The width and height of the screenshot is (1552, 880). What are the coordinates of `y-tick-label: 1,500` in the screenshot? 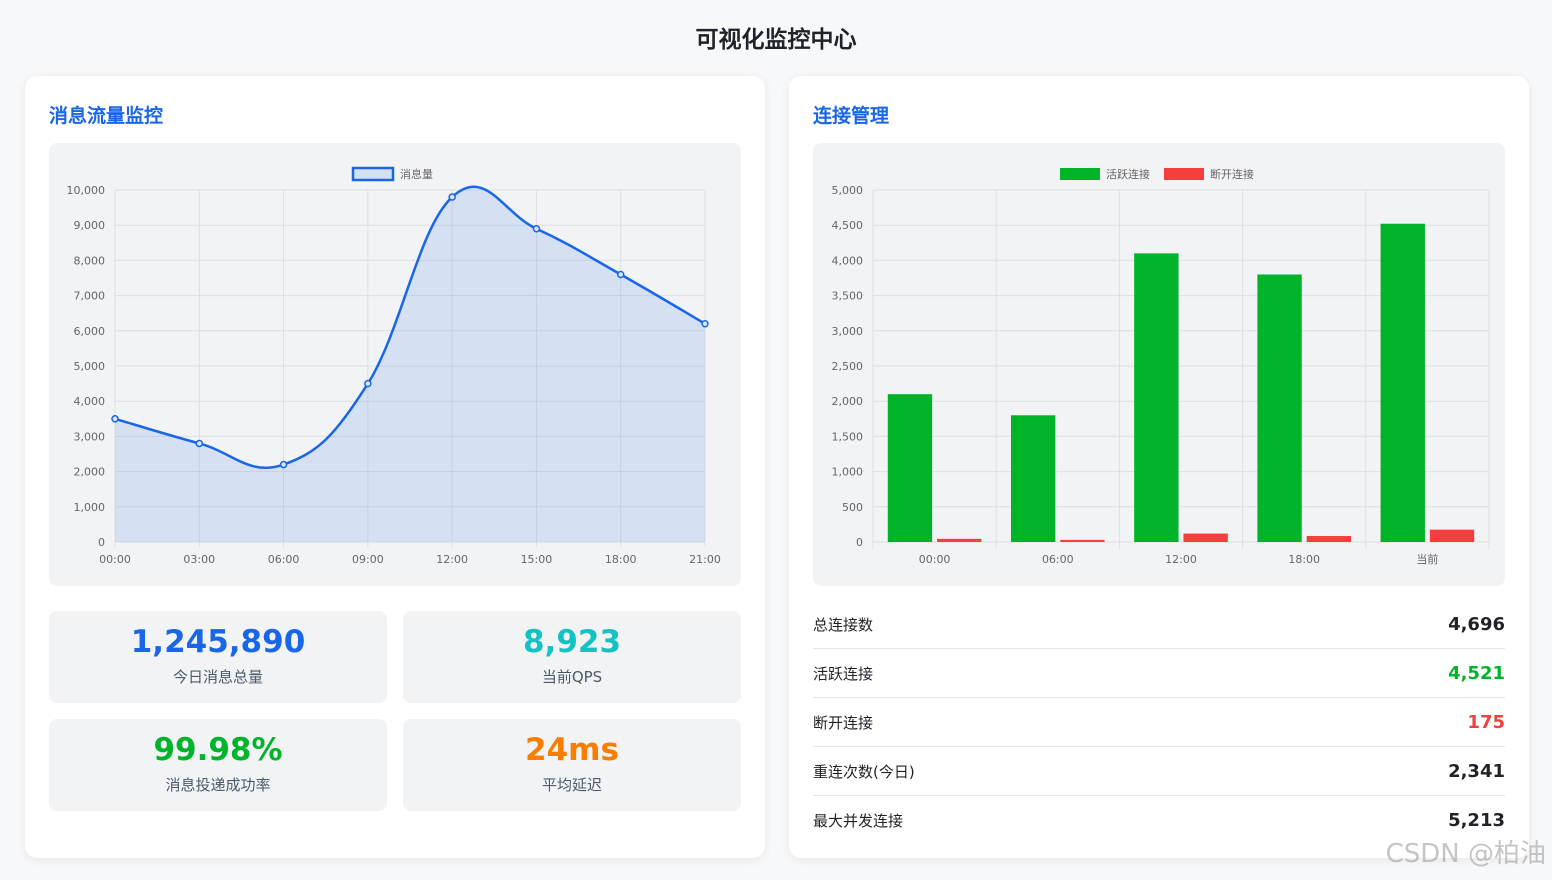 It's located at (848, 436).